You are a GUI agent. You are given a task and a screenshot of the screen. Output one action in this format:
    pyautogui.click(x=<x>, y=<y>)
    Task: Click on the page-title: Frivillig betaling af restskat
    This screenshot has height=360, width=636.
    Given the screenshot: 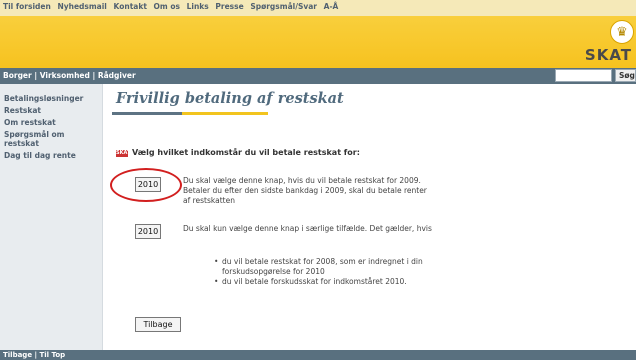 What is the action you would take?
    pyautogui.click(x=230, y=98)
    